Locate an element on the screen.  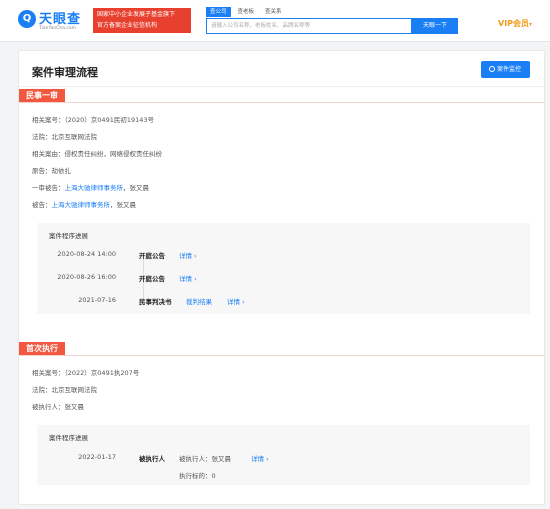
tianyancha-logo: Q 天眼查 TianYanCha.com is located at coordinates (54, 21).